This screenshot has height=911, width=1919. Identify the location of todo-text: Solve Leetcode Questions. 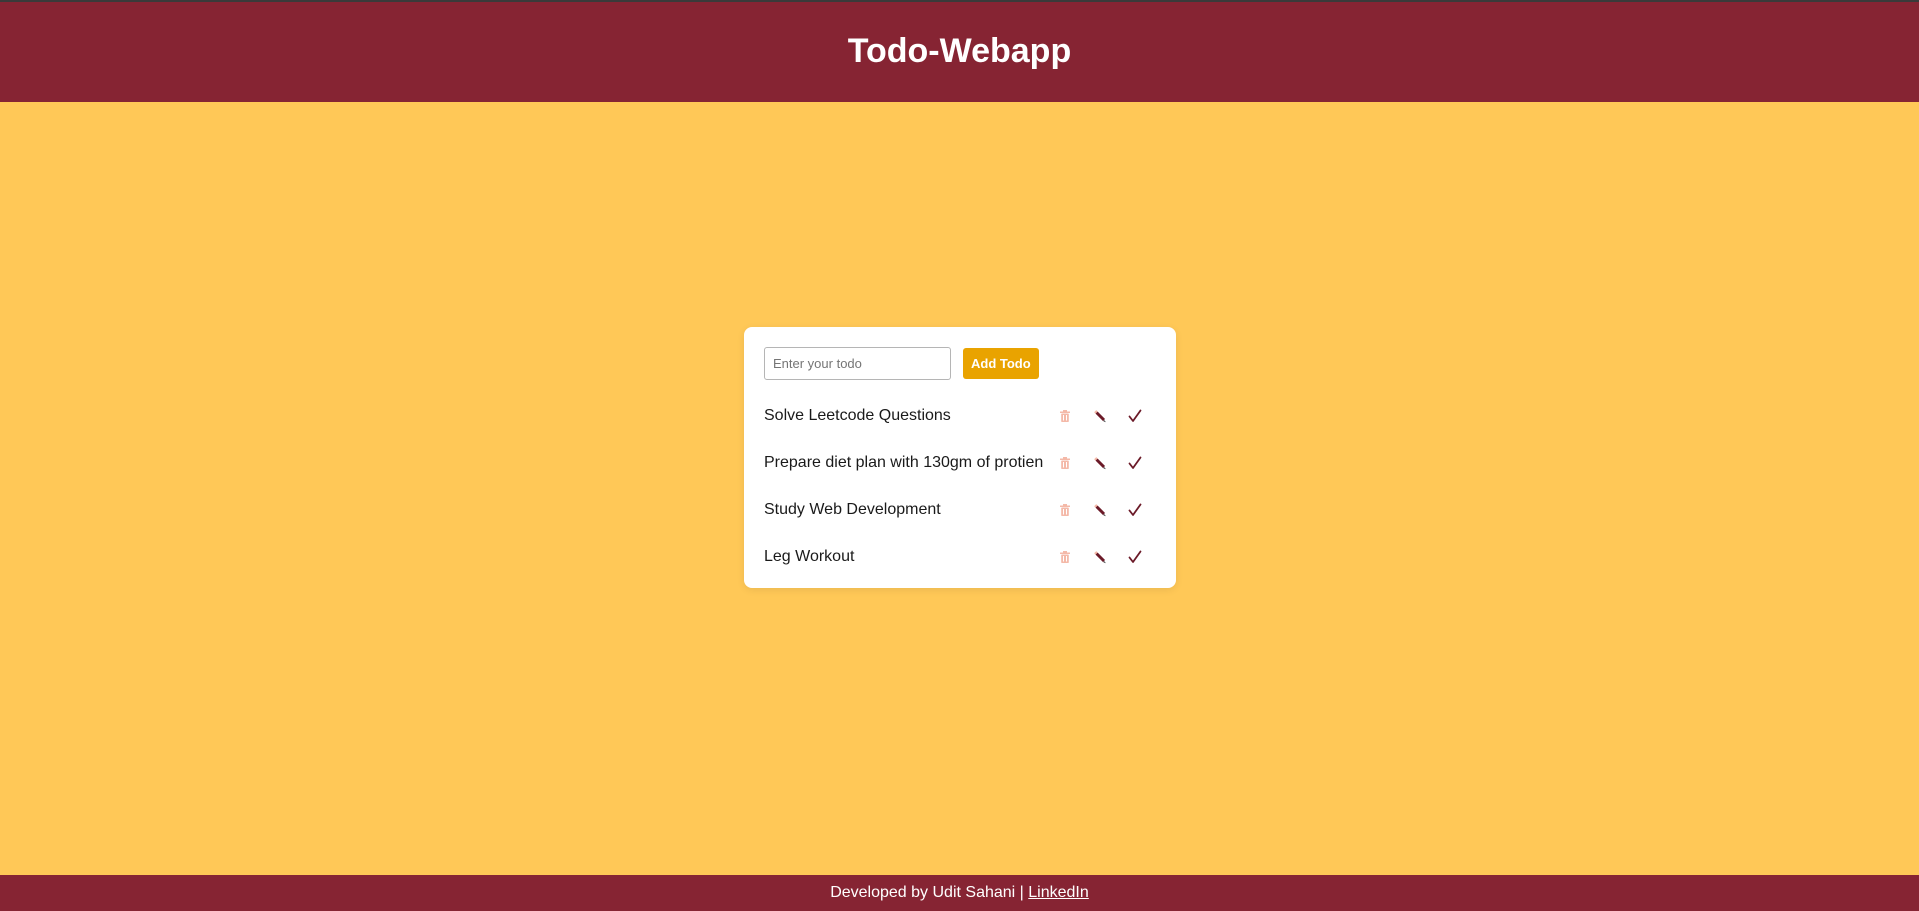
(857, 415).